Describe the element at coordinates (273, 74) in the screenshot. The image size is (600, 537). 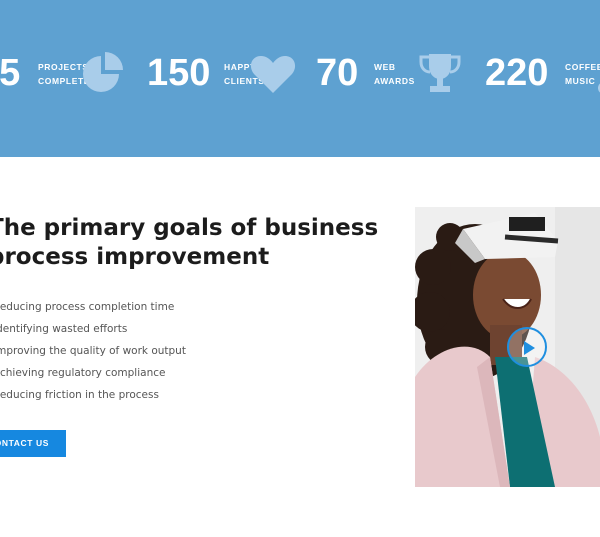
I see `heart-icon` at that location.